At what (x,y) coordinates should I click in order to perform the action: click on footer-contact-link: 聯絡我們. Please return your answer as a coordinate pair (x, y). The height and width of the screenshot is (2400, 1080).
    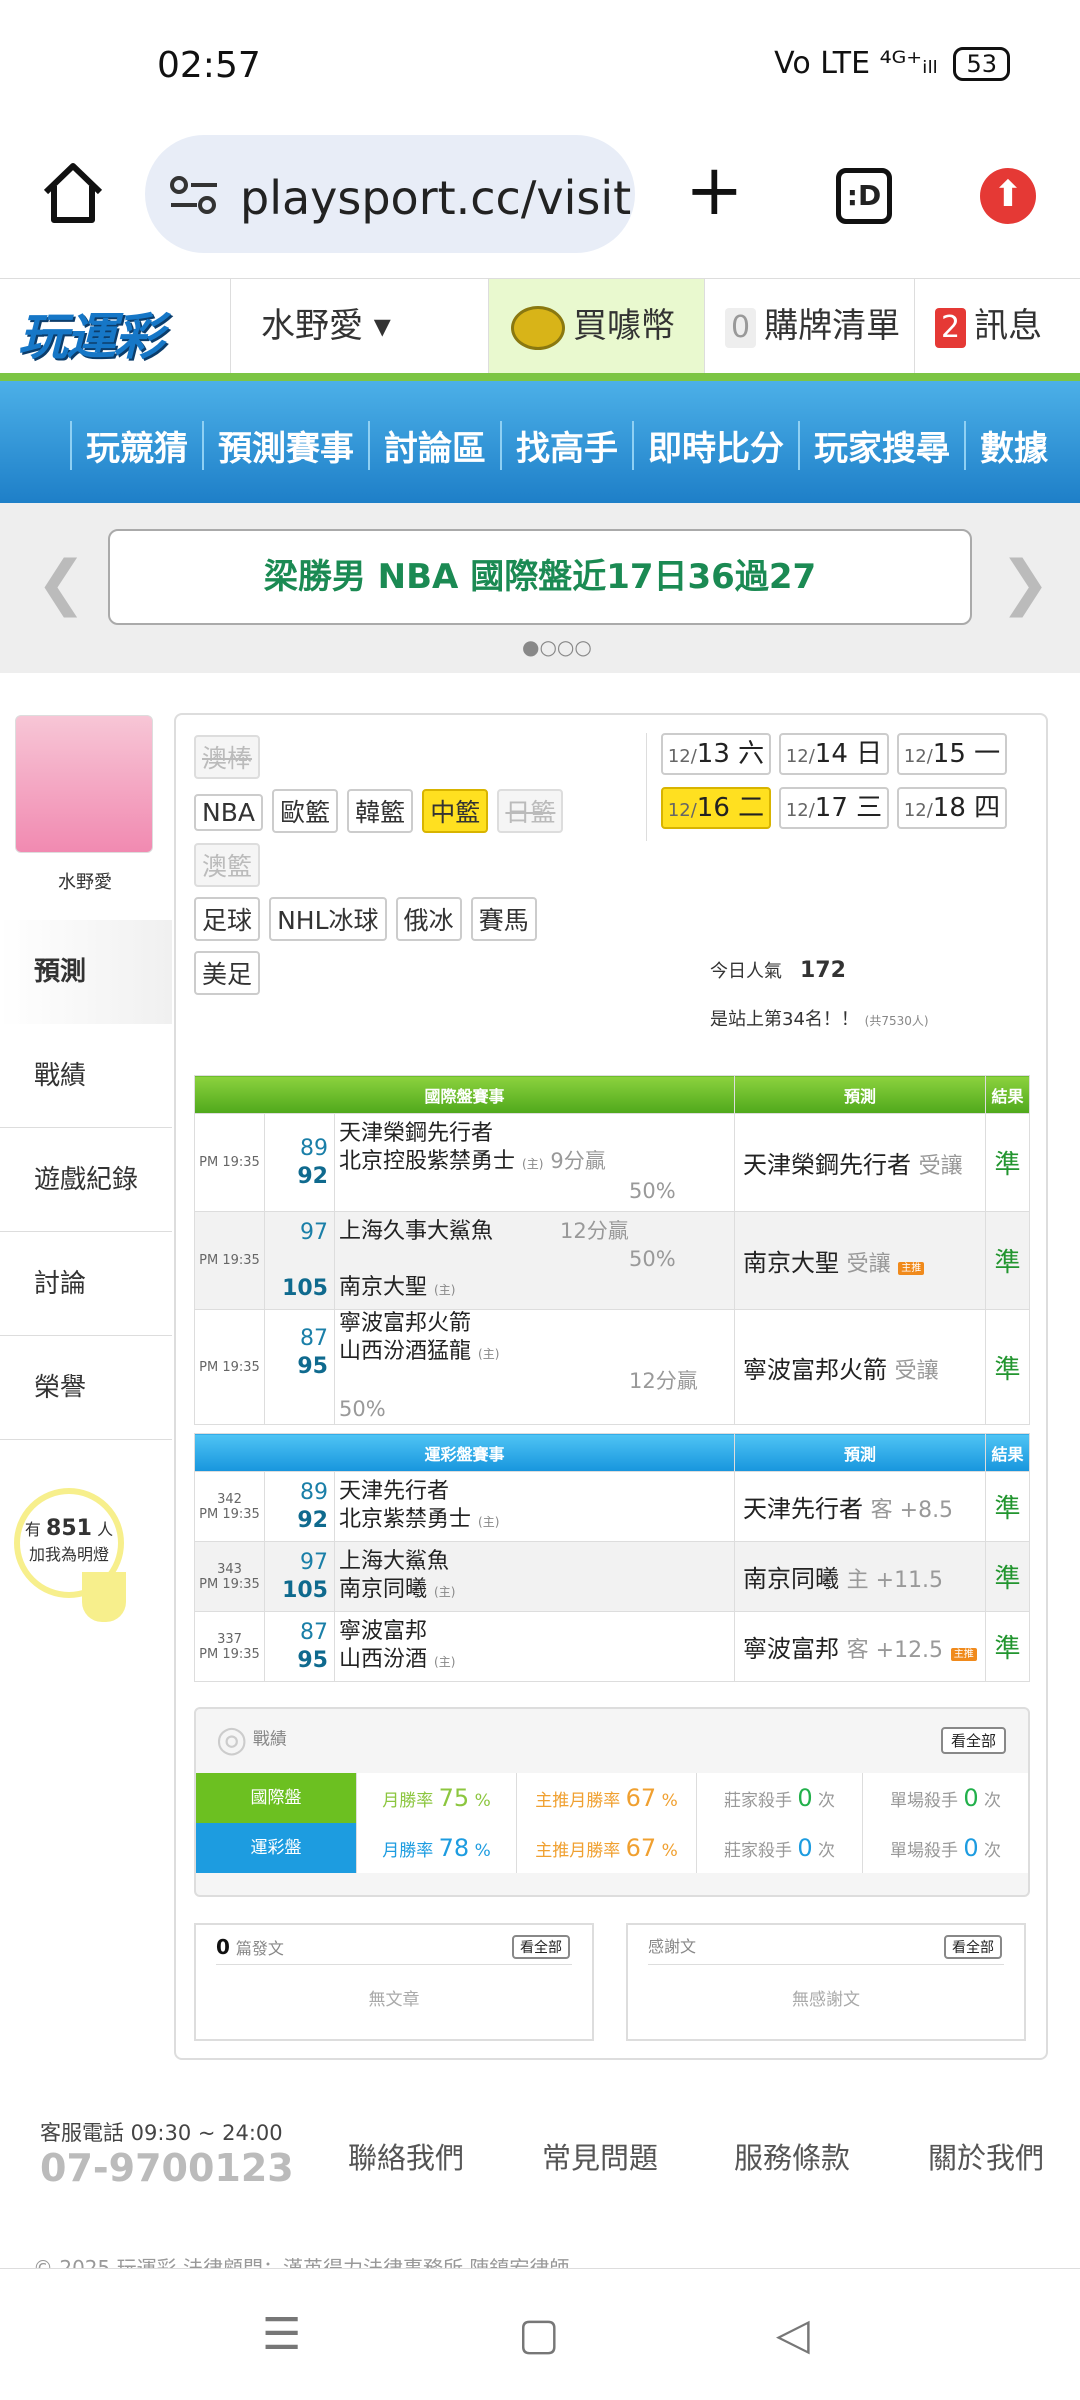
    Looking at the image, I should click on (406, 2156).